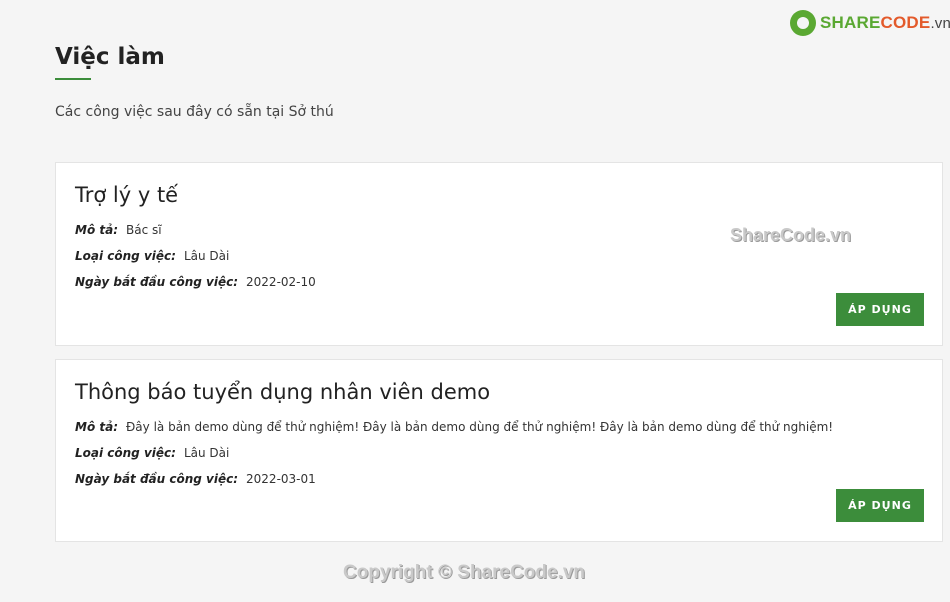 The height and width of the screenshot is (602, 950). I want to click on page-title: Việc làm, so click(110, 57).